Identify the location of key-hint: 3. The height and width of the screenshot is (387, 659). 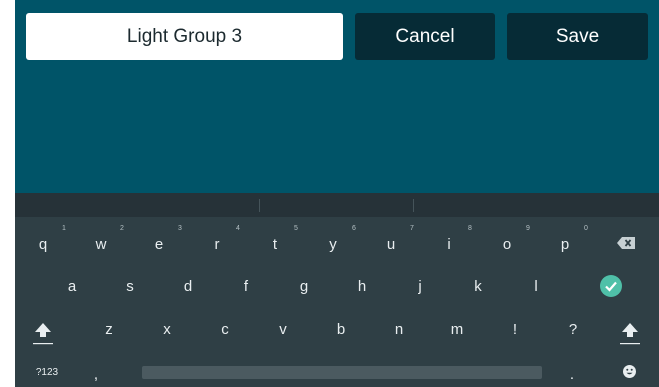
(180, 228).